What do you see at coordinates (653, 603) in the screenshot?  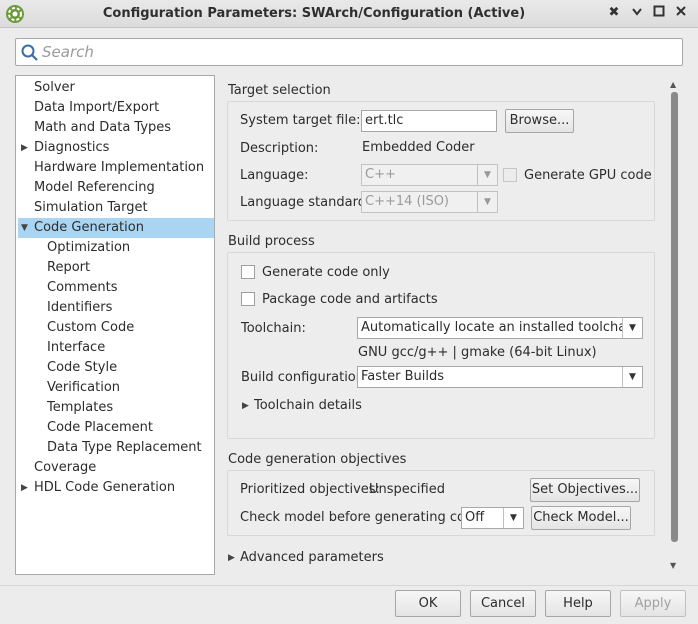 I see `apply-button: Apply` at bounding box center [653, 603].